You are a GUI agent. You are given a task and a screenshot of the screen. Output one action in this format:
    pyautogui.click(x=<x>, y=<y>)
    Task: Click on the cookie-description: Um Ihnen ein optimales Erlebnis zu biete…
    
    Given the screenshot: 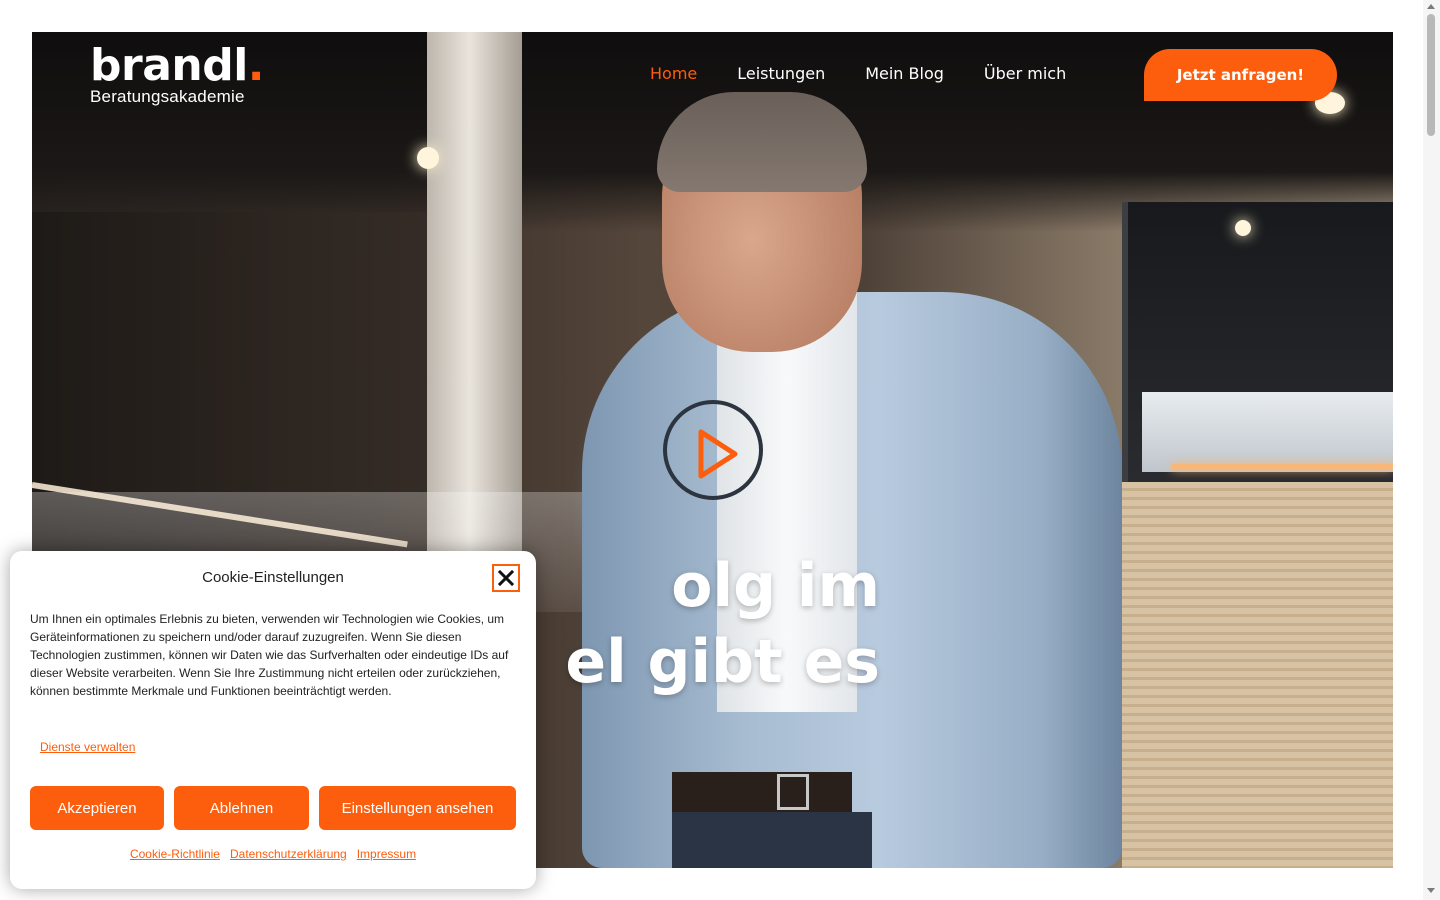 What is the action you would take?
    pyautogui.click(x=269, y=655)
    